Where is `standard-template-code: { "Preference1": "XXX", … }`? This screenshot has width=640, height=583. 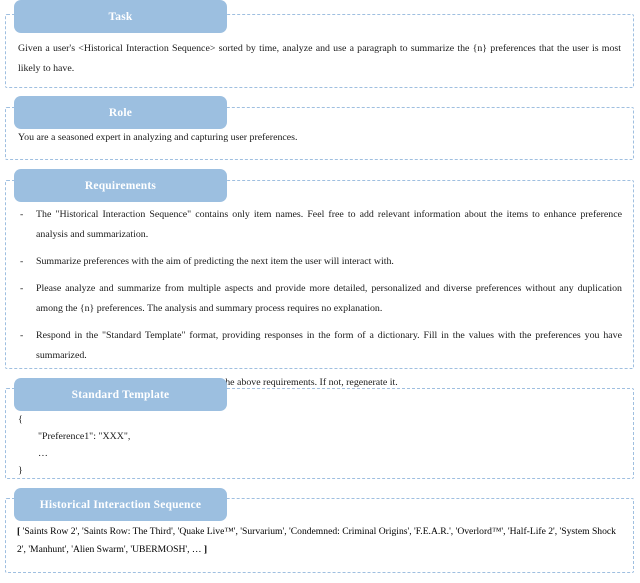
standard-template-code: { "Preference1": "XXX", … } is located at coordinates (319, 445).